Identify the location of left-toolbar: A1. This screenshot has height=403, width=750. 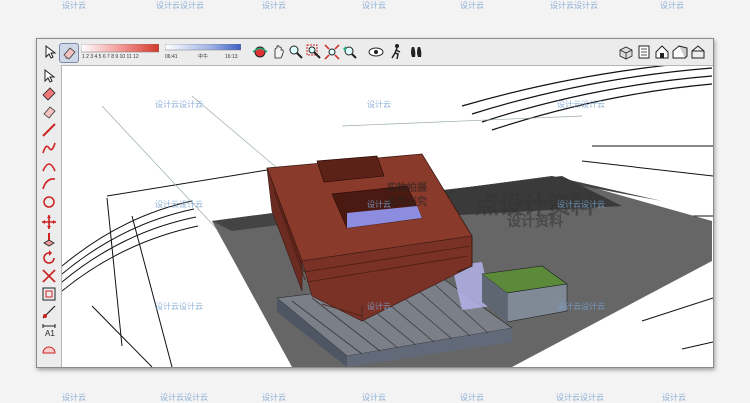
(49, 216).